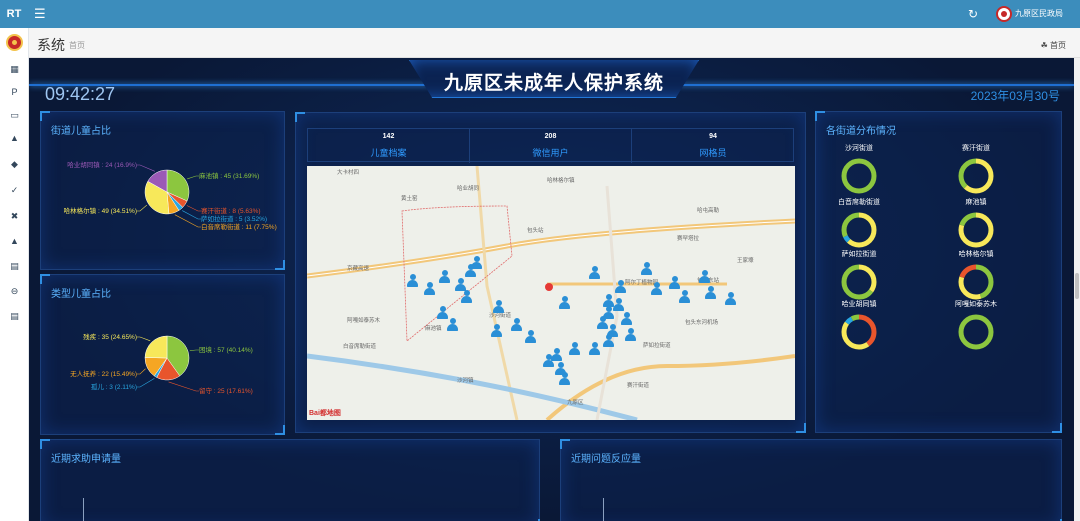  What do you see at coordinates (51, 45) in the screenshot?
I see `page-title: 系统` at bounding box center [51, 45].